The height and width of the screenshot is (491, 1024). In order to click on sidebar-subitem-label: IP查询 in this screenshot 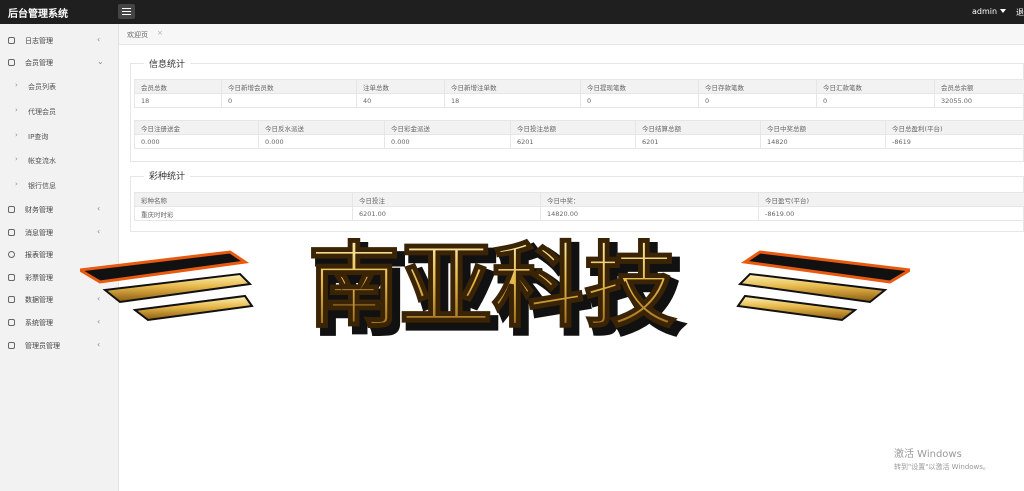, I will do `click(38, 137)`.